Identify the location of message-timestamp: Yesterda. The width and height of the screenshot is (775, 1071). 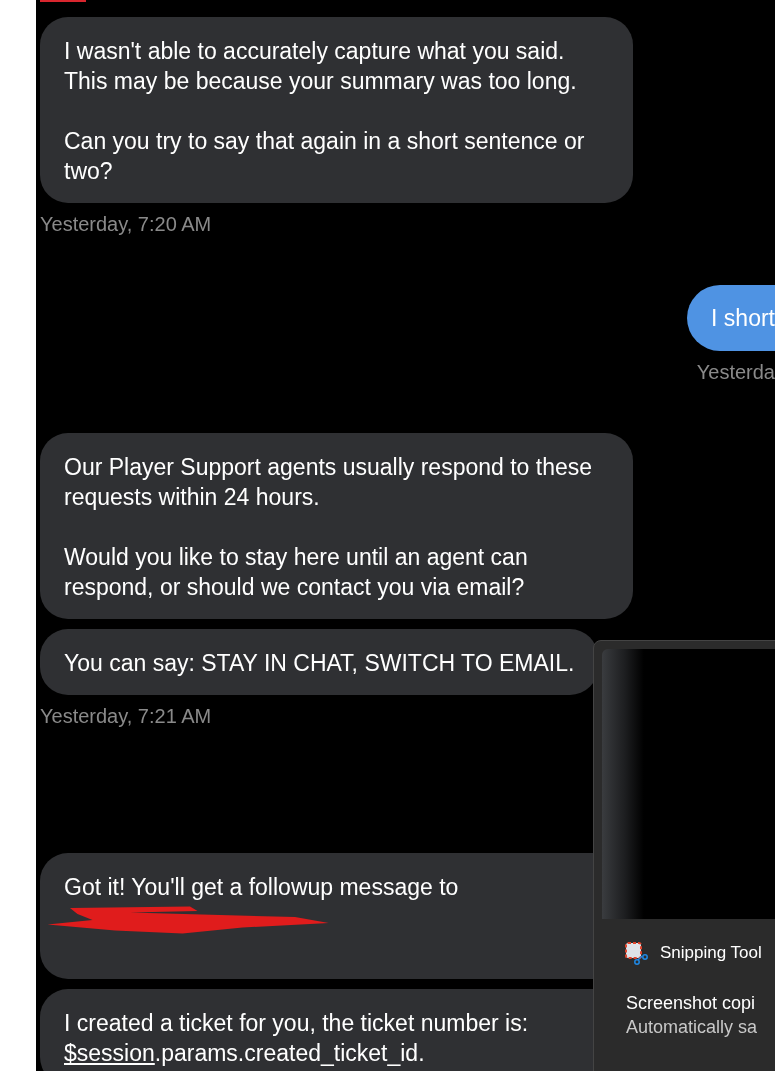
(735, 372).